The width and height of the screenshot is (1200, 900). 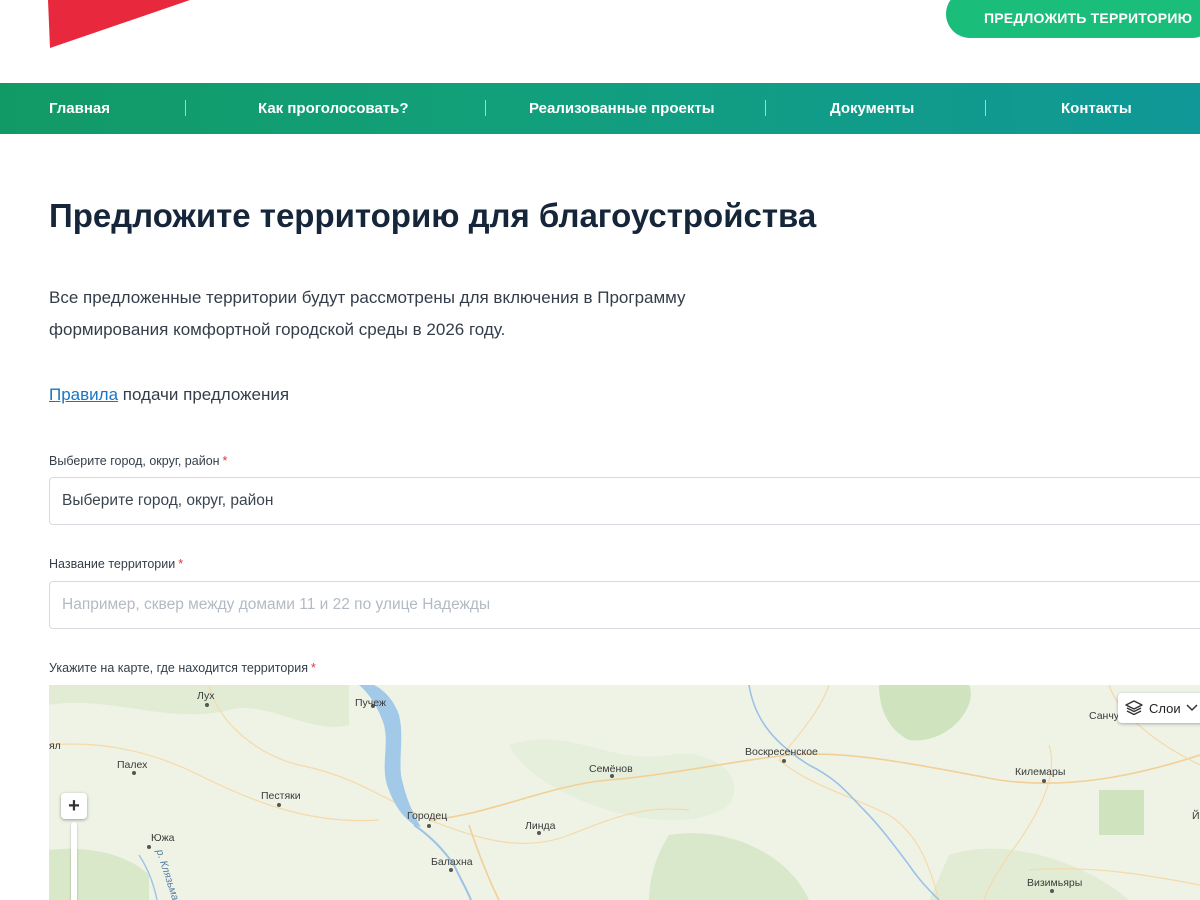 I want to click on city-select-value: Выберите город, округ, район, so click(x=168, y=500).